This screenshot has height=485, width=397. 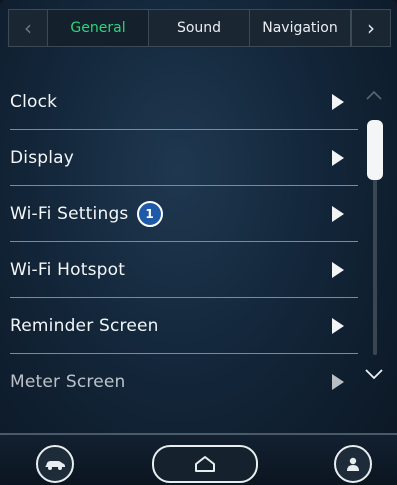 What do you see at coordinates (184, 158) in the screenshot?
I see `menu-item-display: Display` at bounding box center [184, 158].